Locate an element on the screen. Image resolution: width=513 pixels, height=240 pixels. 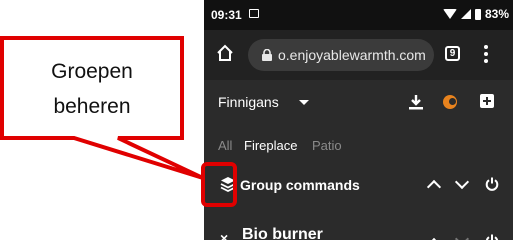
tab-switcher-button: 9 is located at coordinates (452, 53).